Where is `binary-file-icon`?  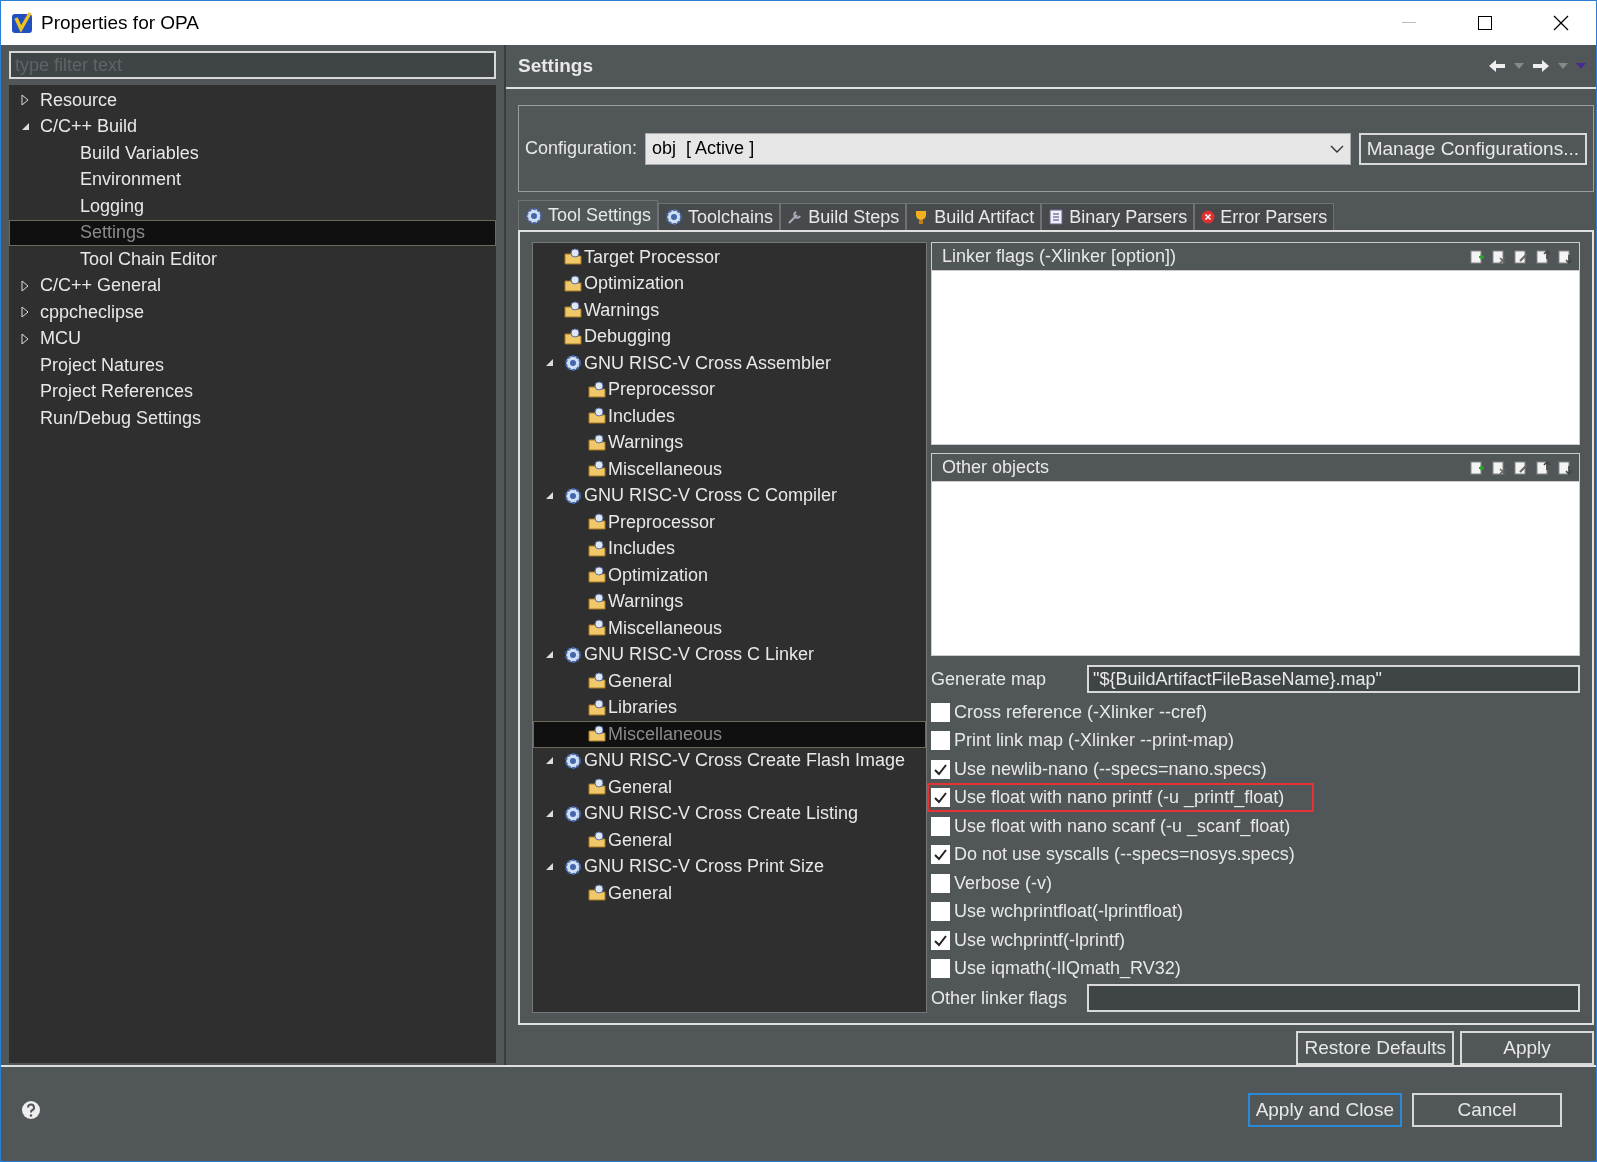
binary-file-icon is located at coordinates (1056, 217).